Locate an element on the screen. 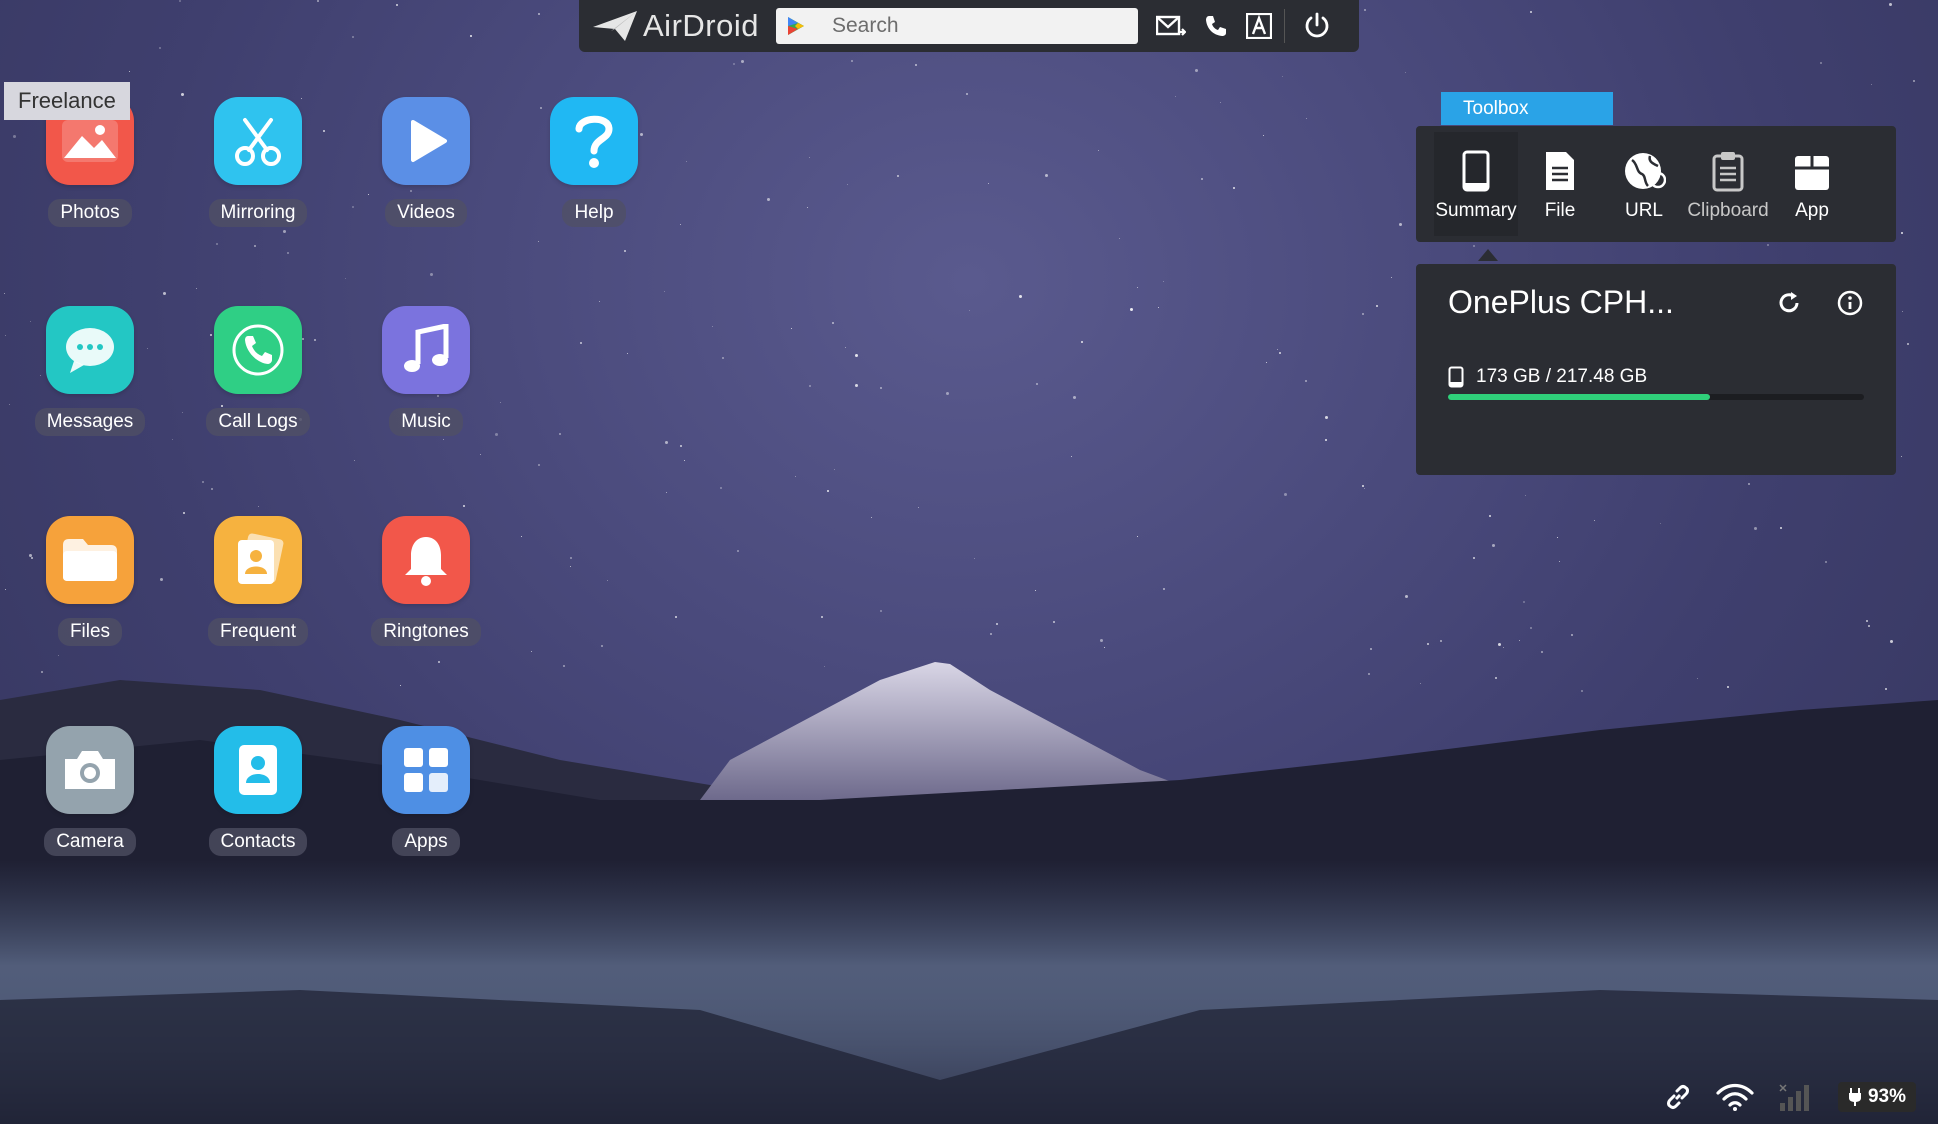  airdroid-logo: AirDroid is located at coordinates (680, 26).